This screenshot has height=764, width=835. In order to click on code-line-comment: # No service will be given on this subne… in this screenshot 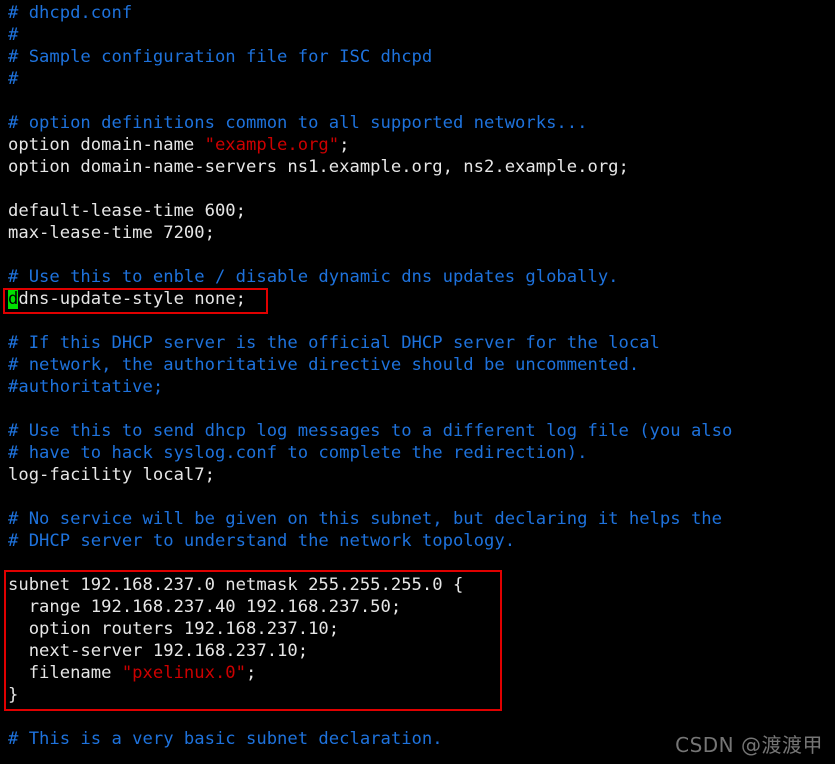, I will do `click(421, 519)`.